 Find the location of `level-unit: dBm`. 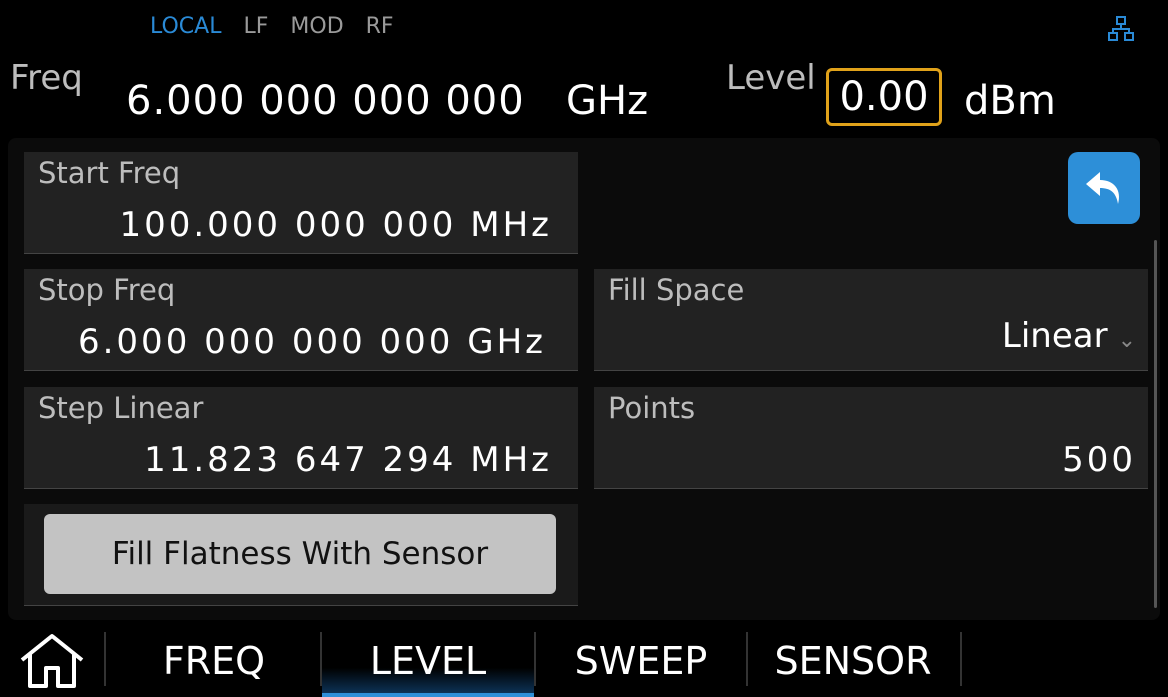

level-unit: dBm is located at coordinates (1010, 101).